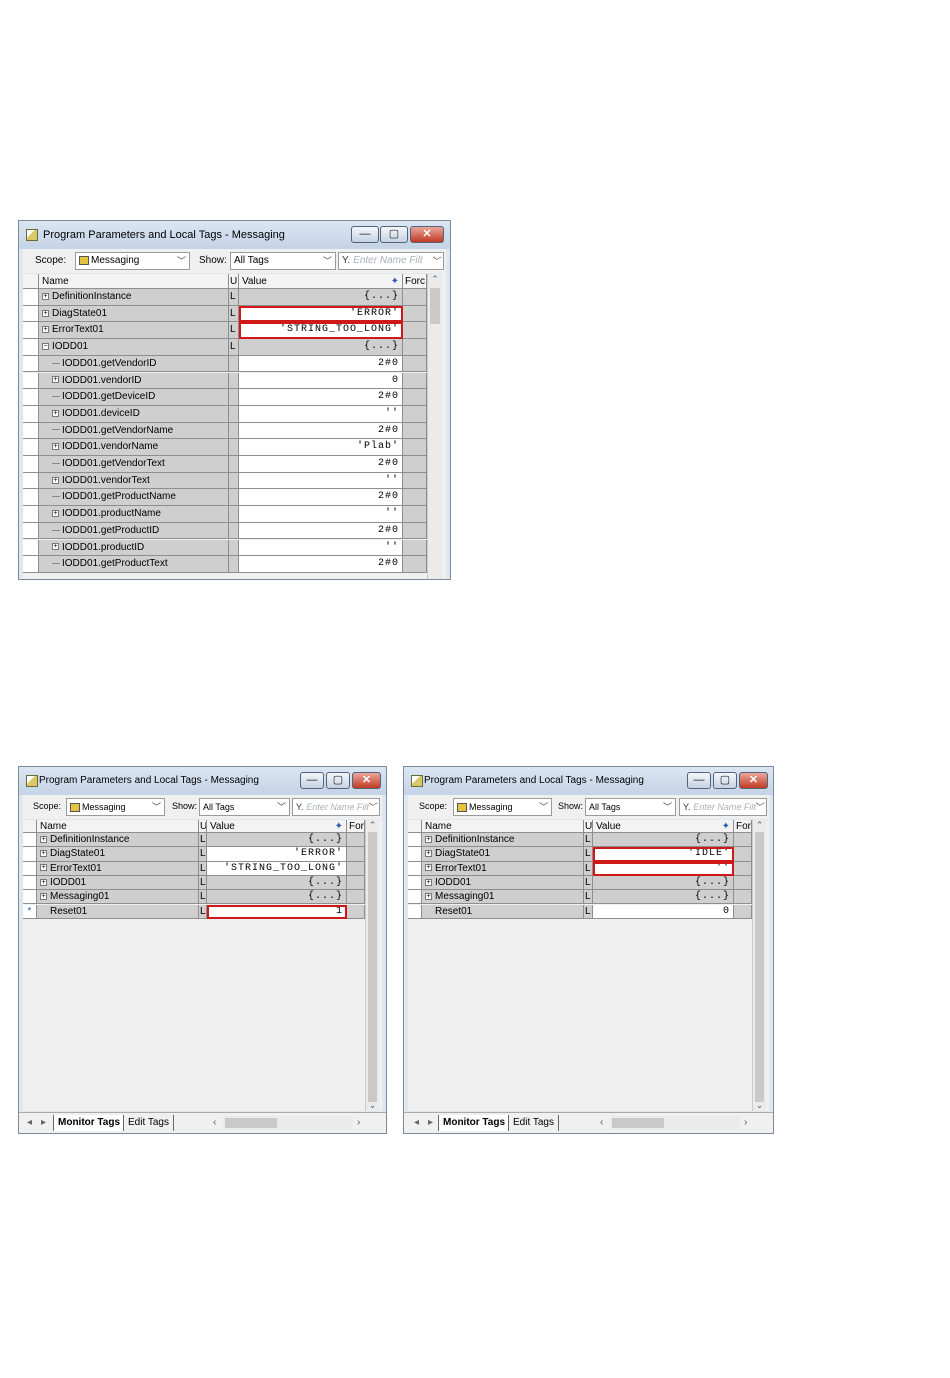 The width and height of the screenshot is (950, 1378). What do you see at coordinates (45, 346) in the screenshot?
I see `collapse-icon: −` at bounding box center [45, 346].